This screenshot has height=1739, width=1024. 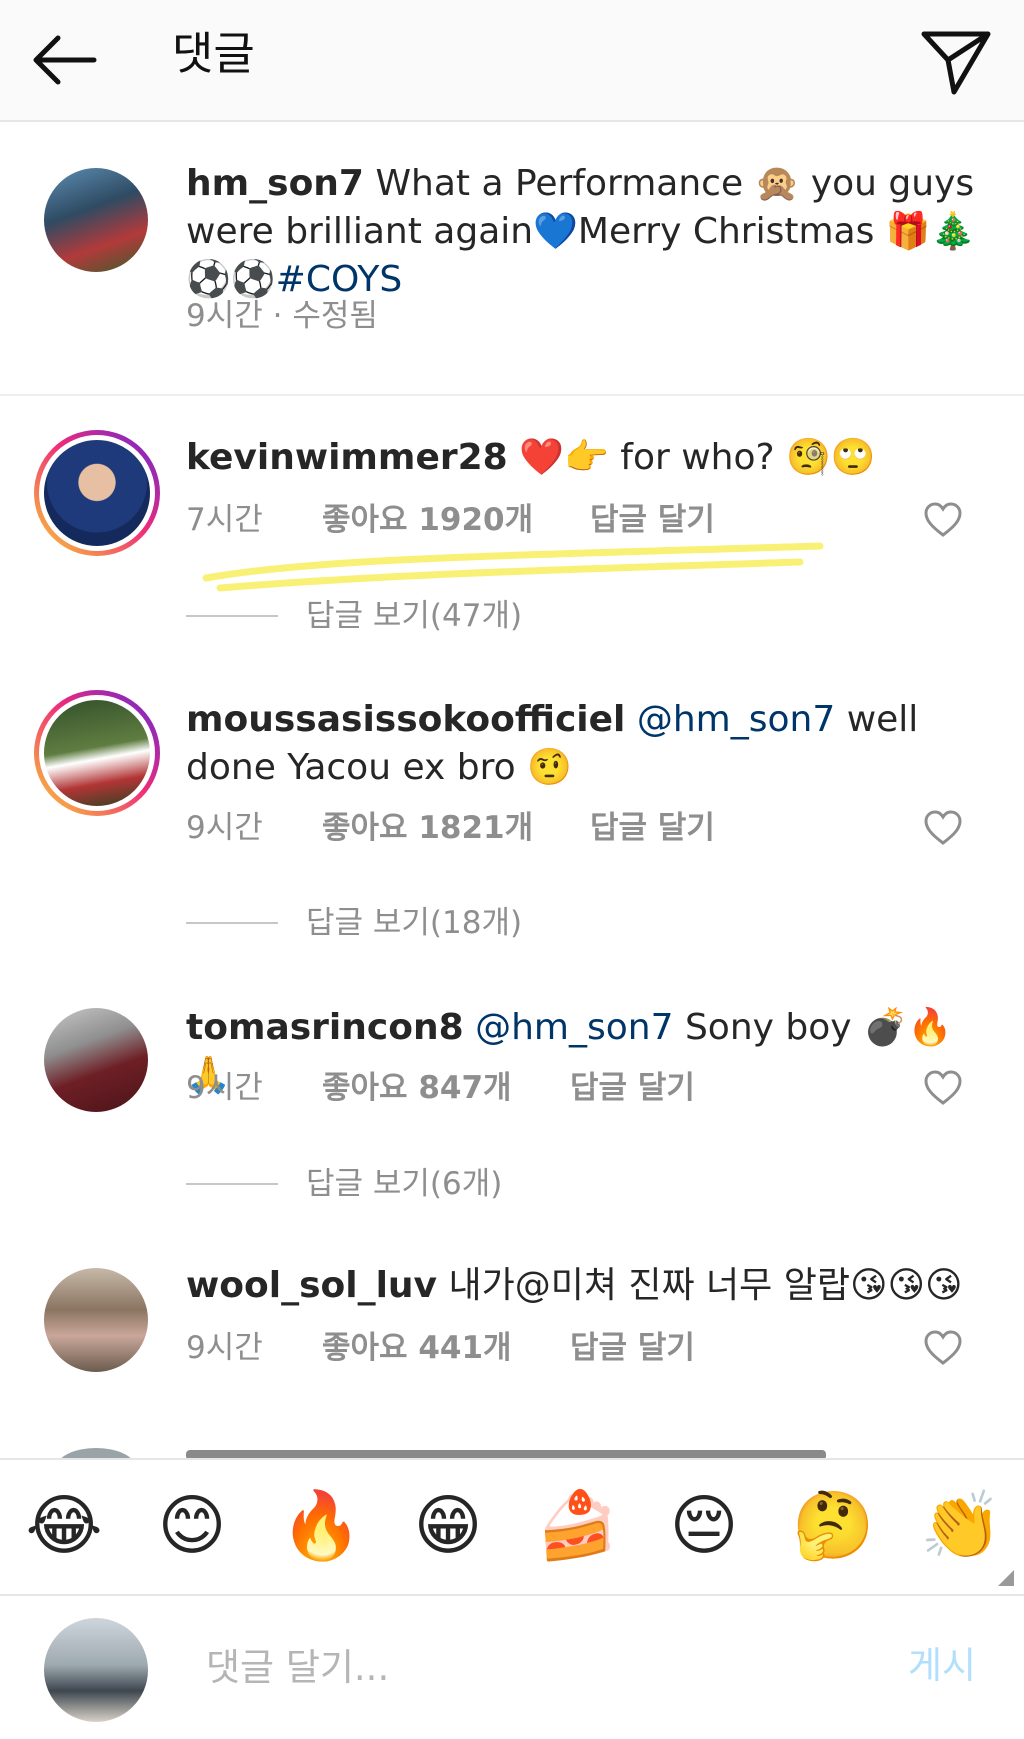 I want to click on comment-text: wool_sol_luv 내가@미쳐 진짜 너무 알랍😘😘😘, so click(x=591, y=1286).